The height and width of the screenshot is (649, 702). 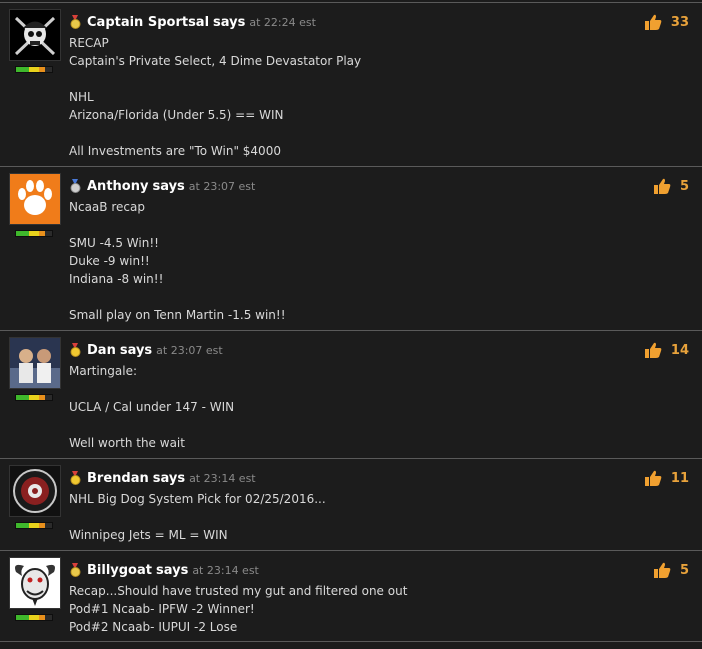 I want to click on post-header: Captain Sportsal says at 22:24 est, so click(x=192, y=22).